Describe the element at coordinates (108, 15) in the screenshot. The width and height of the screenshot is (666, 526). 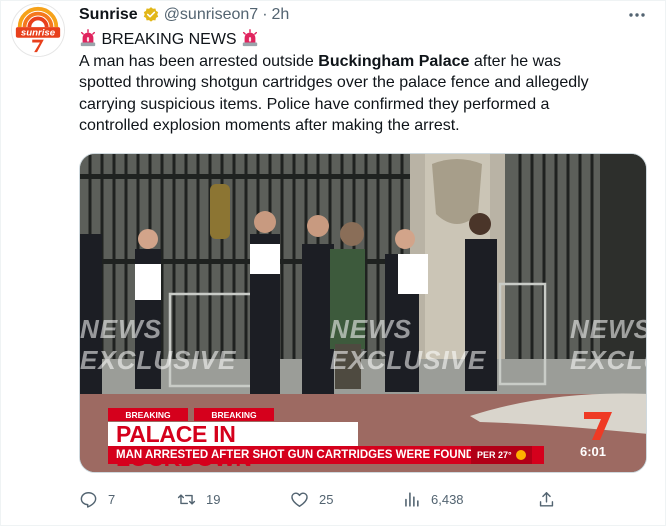
I see `display-name: Sunrise` at that location.